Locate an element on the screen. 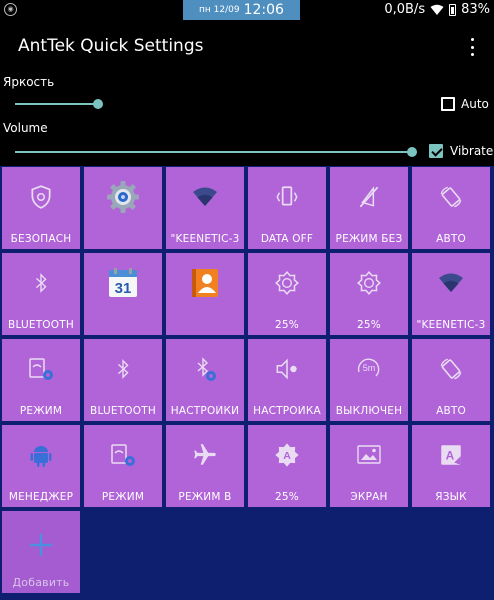 This screenshot has height=600, width=494. vibrate-label: Vibrate is located at coordinates (472, 151).